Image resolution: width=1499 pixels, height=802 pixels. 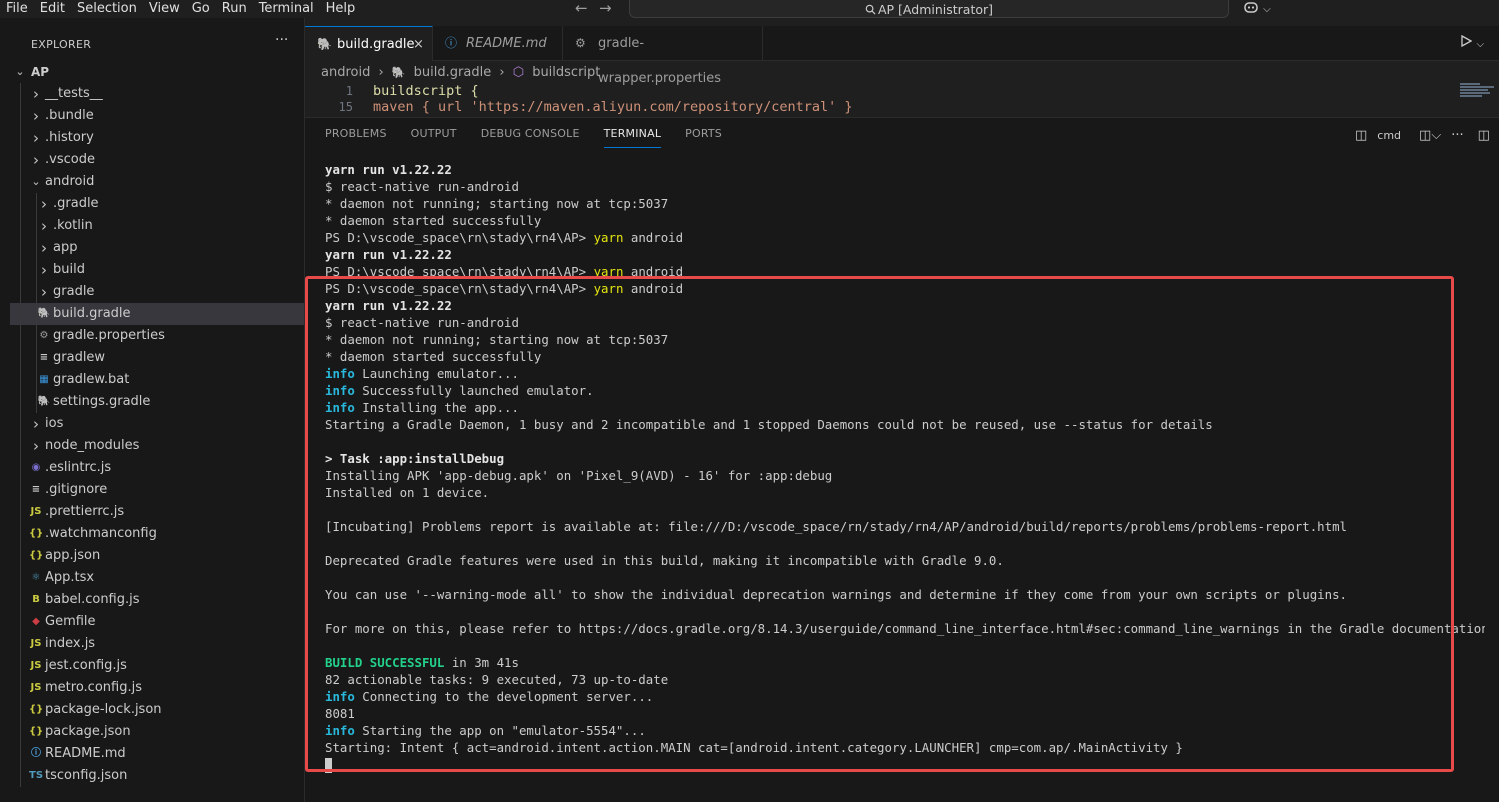 What do you see at coordinates (52, 9) in the screenshot?
I see `menu-edit: Edit` at bounding box center [52, 9].